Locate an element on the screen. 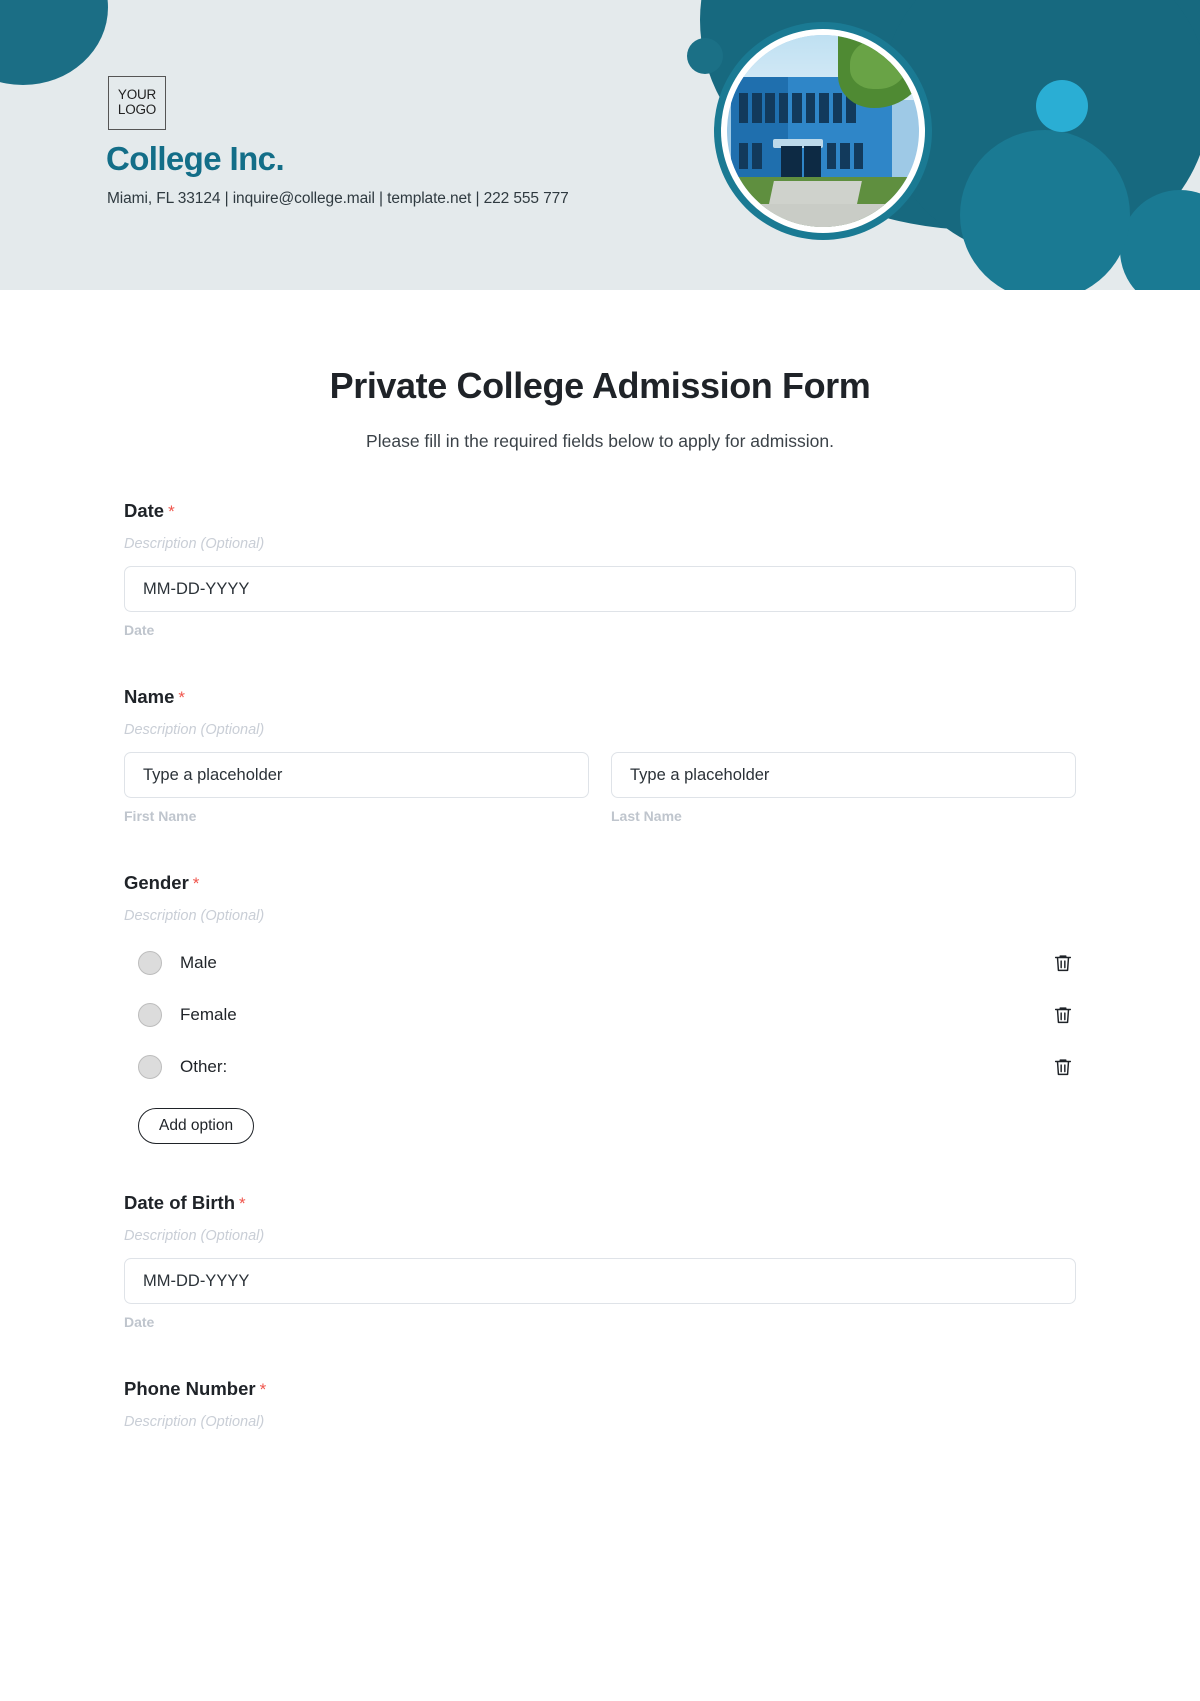 Image resolution: width=1200 pixels, height=1701 pixels. header-decor-dot is located at coordinates (705, 56).